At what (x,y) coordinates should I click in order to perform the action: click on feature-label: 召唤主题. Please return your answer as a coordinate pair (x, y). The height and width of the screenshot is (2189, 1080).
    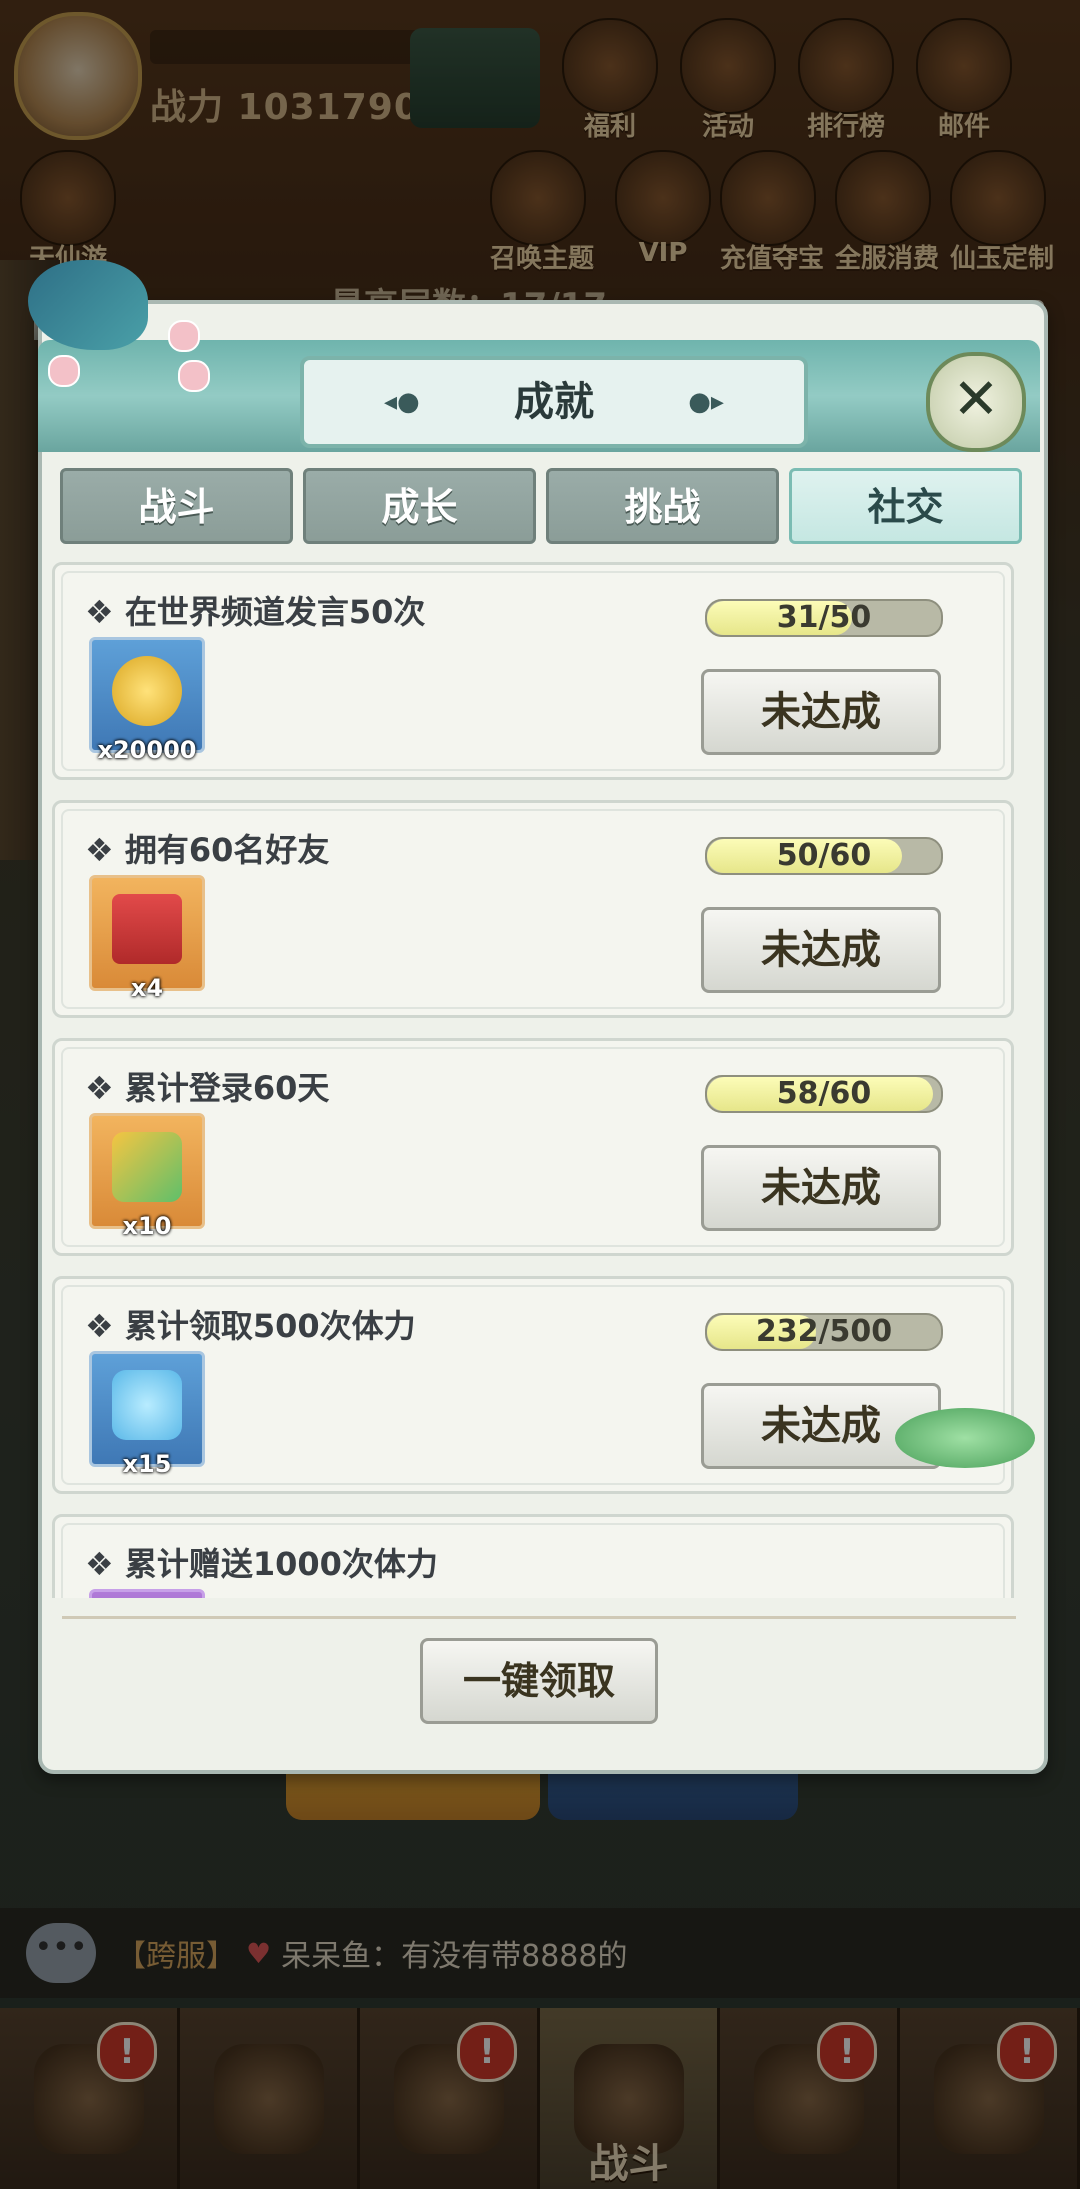
    Looking at the image, I should click on (542, 259).